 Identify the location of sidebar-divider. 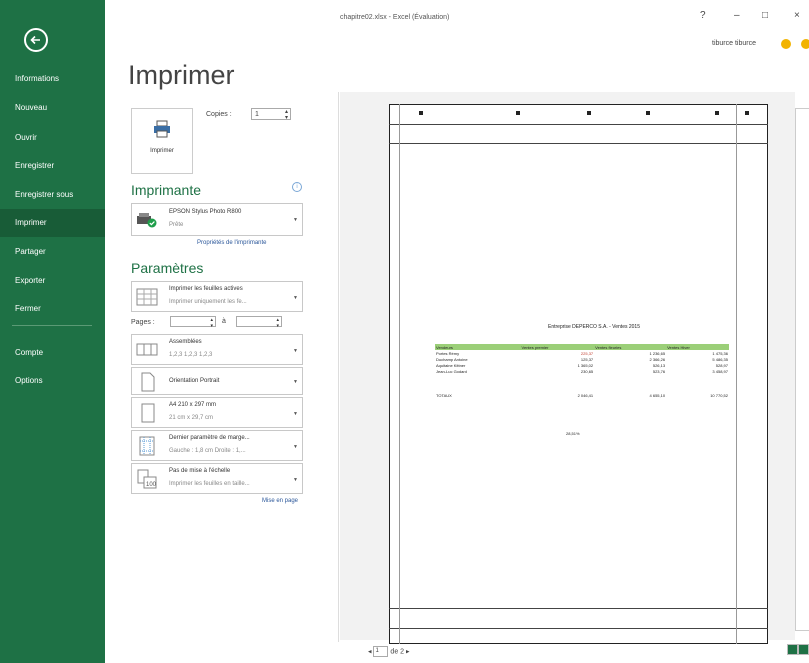
(52, 325).